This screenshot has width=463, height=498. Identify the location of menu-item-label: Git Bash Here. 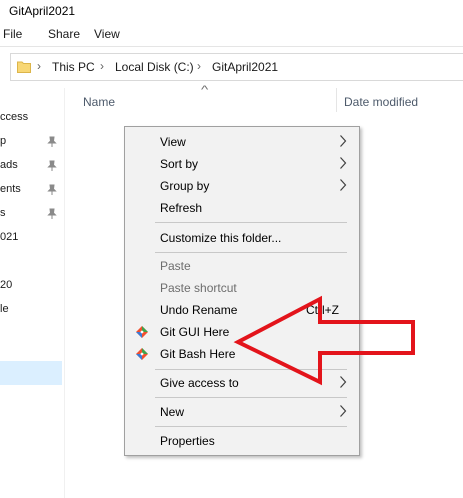
(198, 354).